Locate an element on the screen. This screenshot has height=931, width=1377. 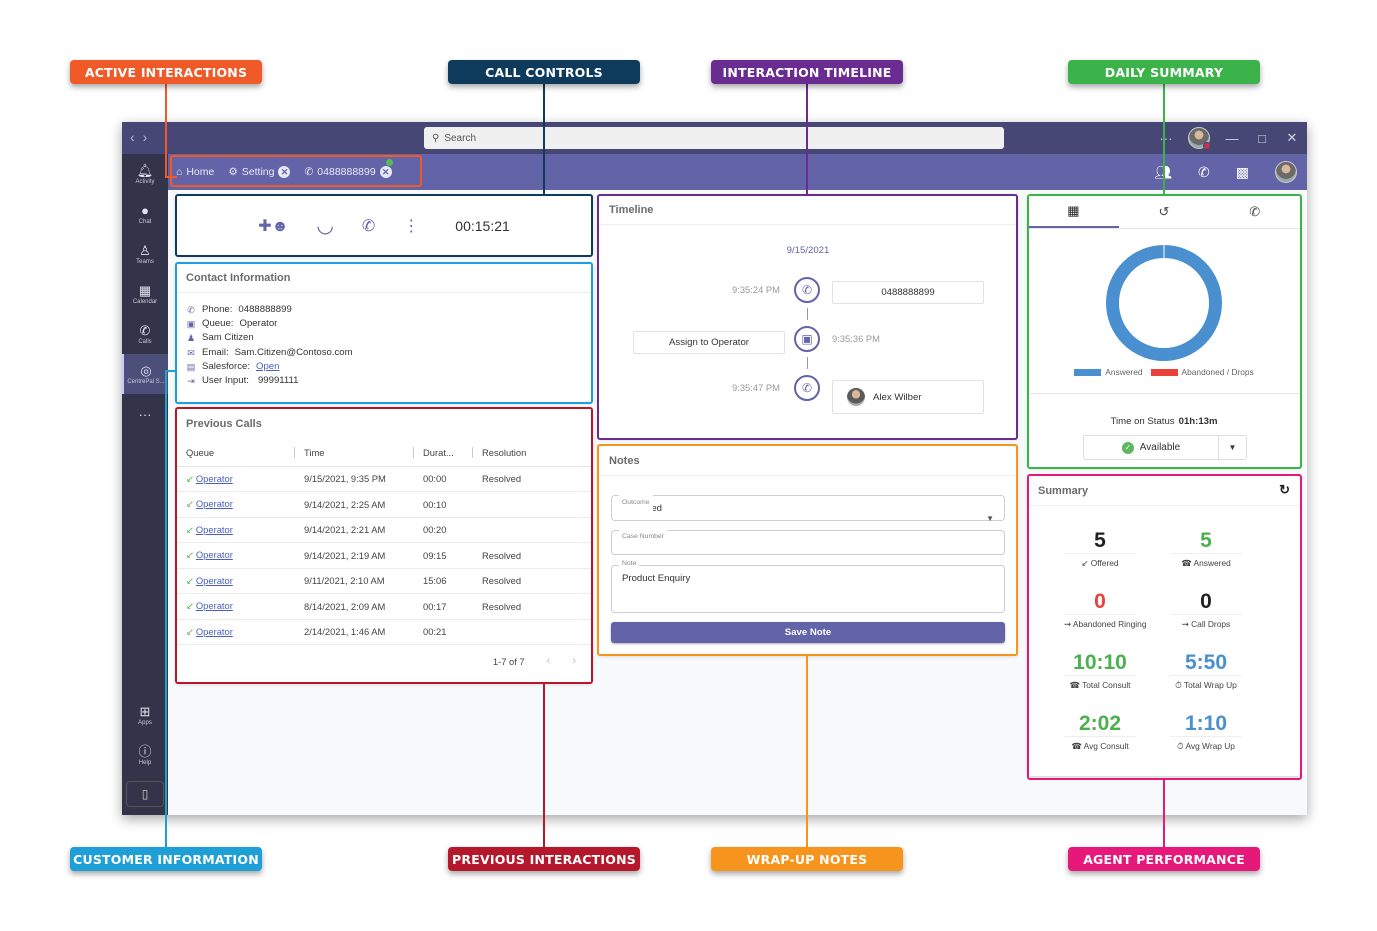
rail-item-help: ⓘ Help is located at coordinates (145, 755).